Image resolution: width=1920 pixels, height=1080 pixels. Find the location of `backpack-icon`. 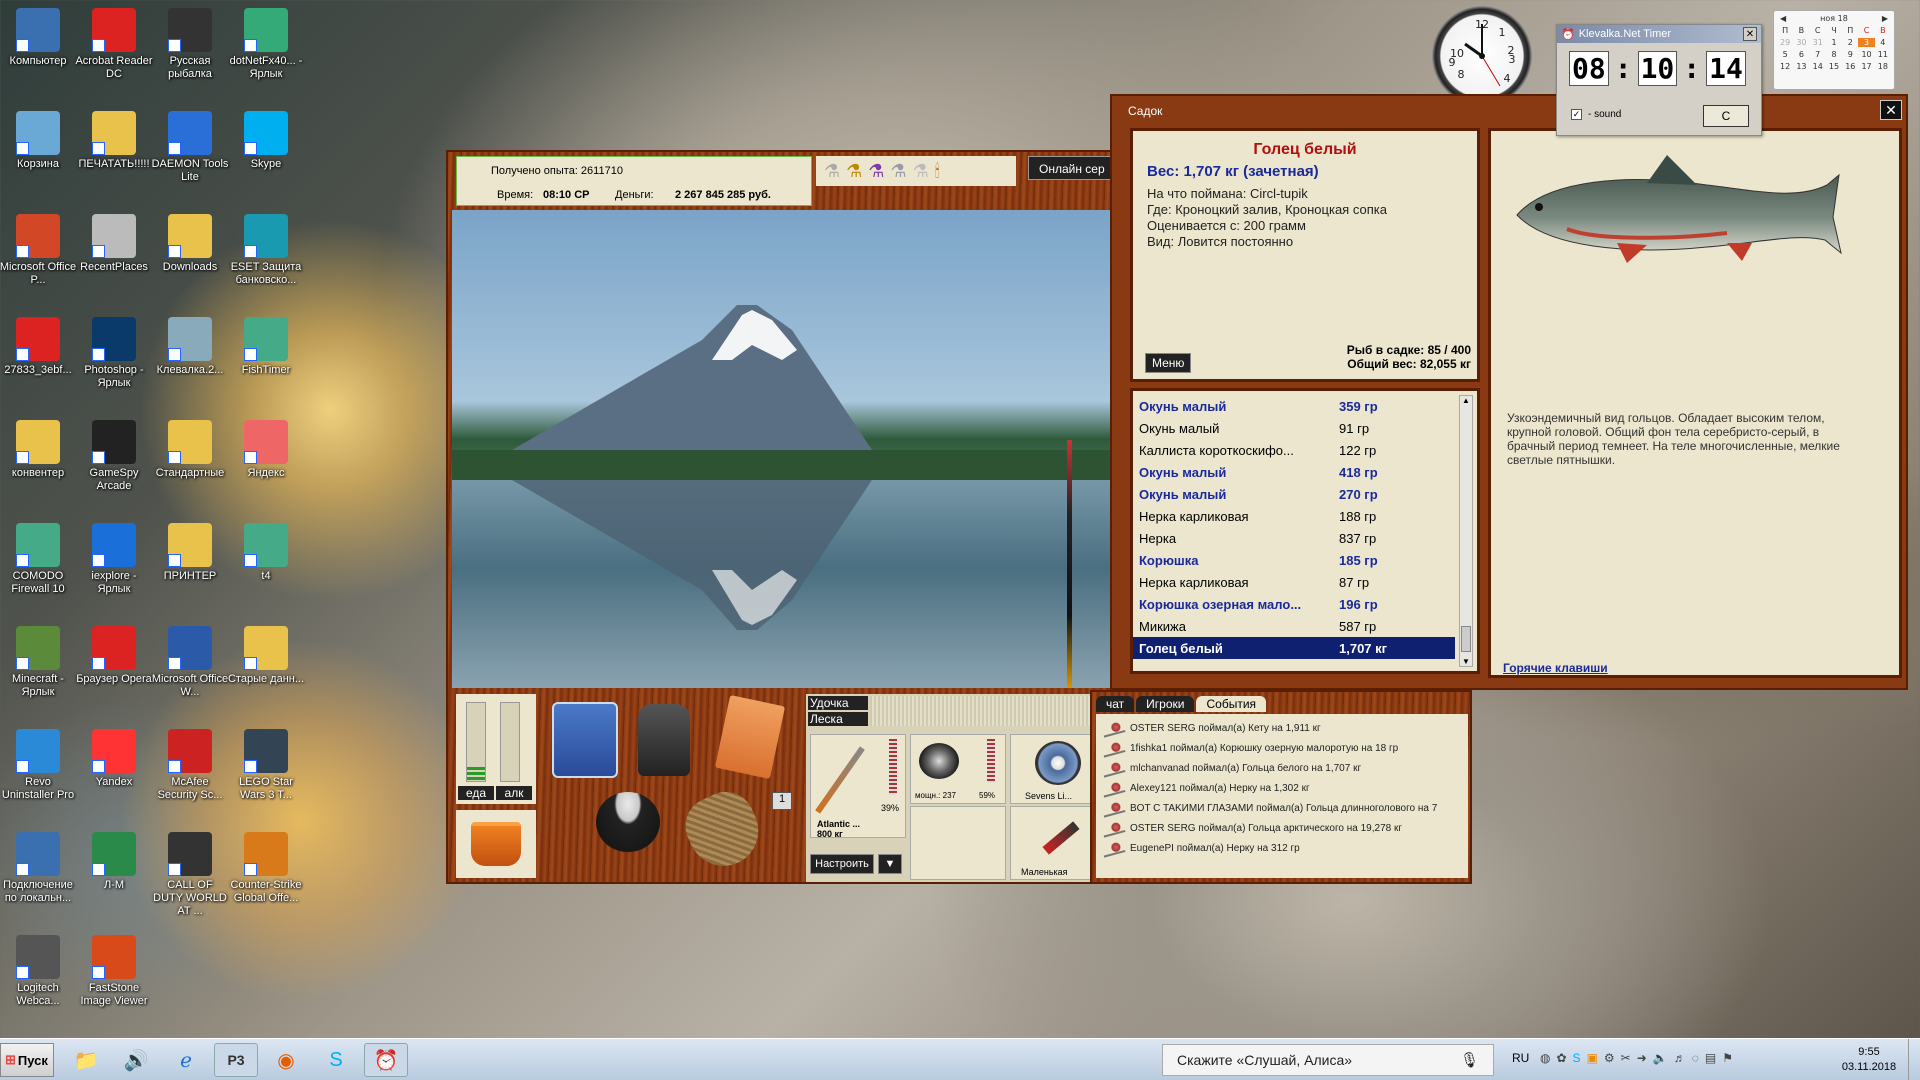

backpack-icon is located at coordinates (664, 740).